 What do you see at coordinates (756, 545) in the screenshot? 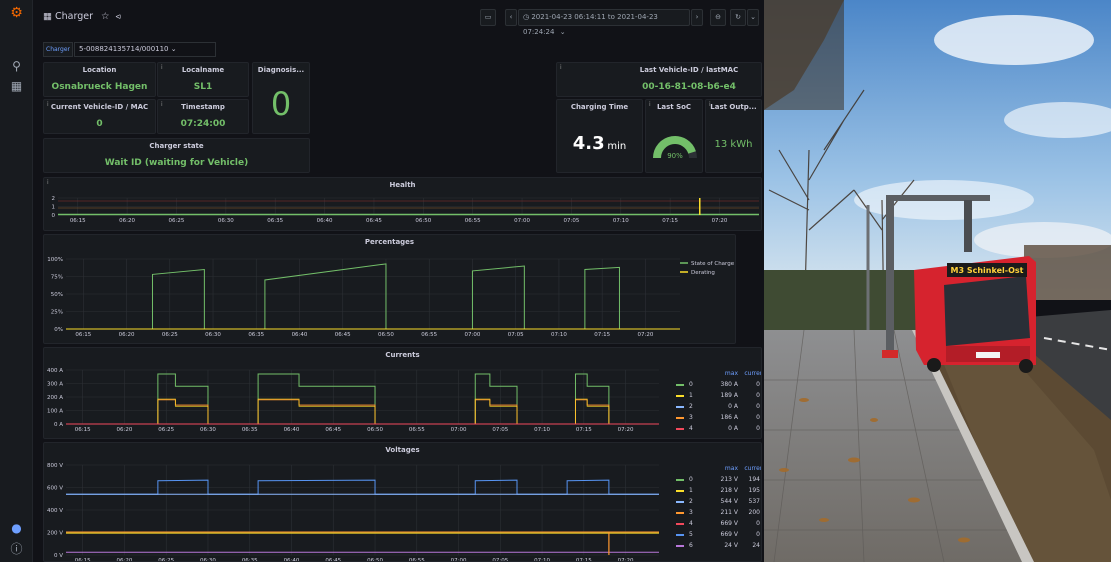
I see `legend-current-value: 24 V` at bounding box center [756, 545].